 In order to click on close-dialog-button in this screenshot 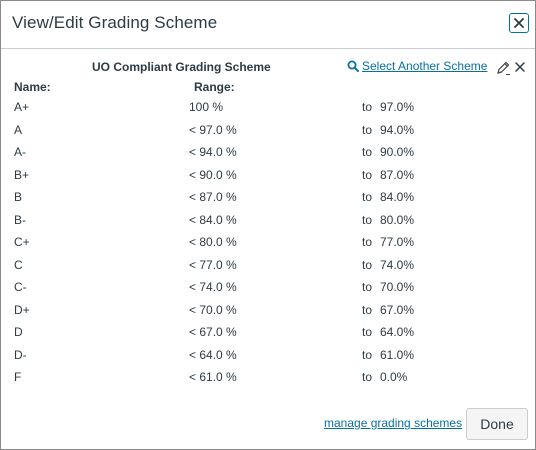, I will do `click(519, 23)`.